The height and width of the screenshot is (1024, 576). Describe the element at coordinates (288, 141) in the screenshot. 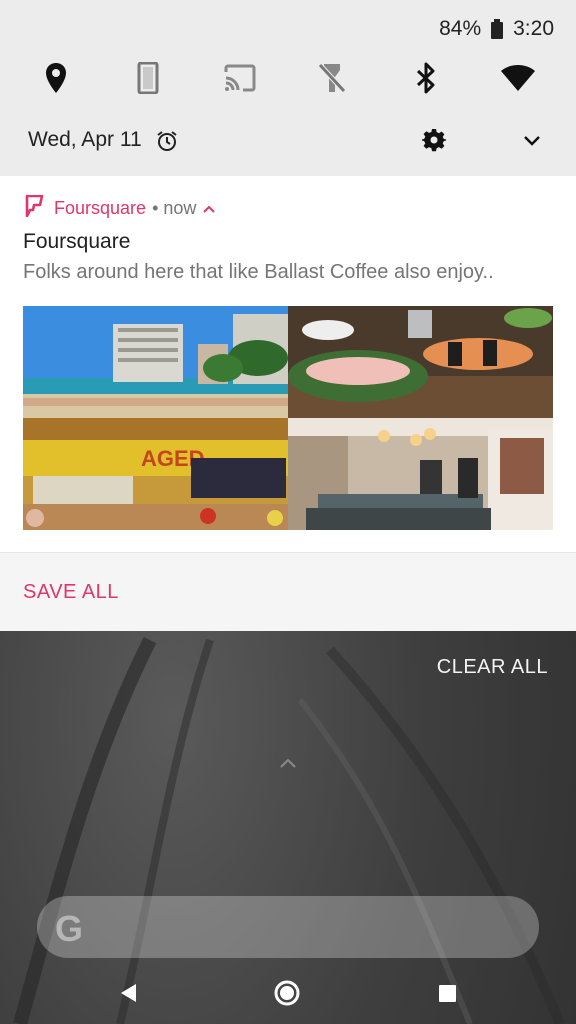

I see `date-row: Wed, Apr 11` at that location.